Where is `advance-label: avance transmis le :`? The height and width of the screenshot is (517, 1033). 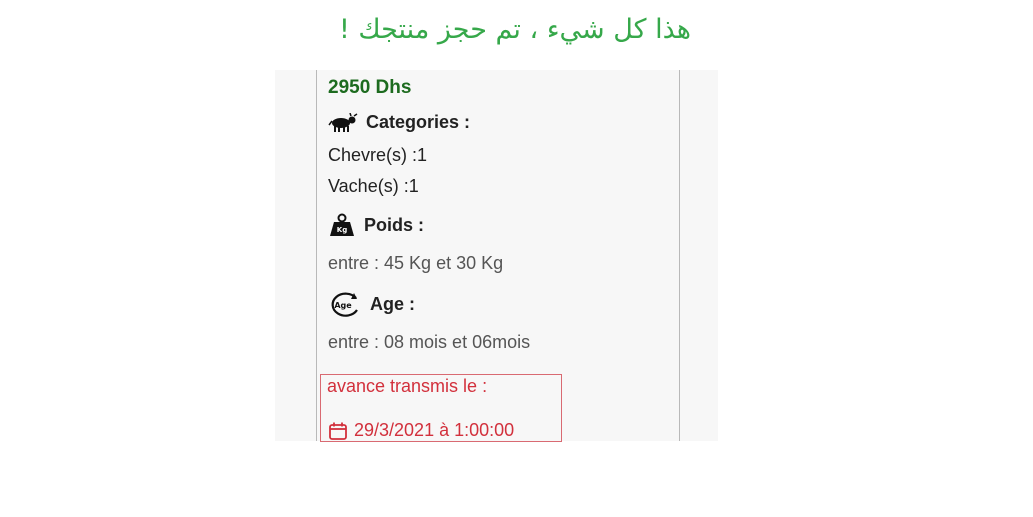
advance-label: avance transmis le : is located at coordinates (407, 386).